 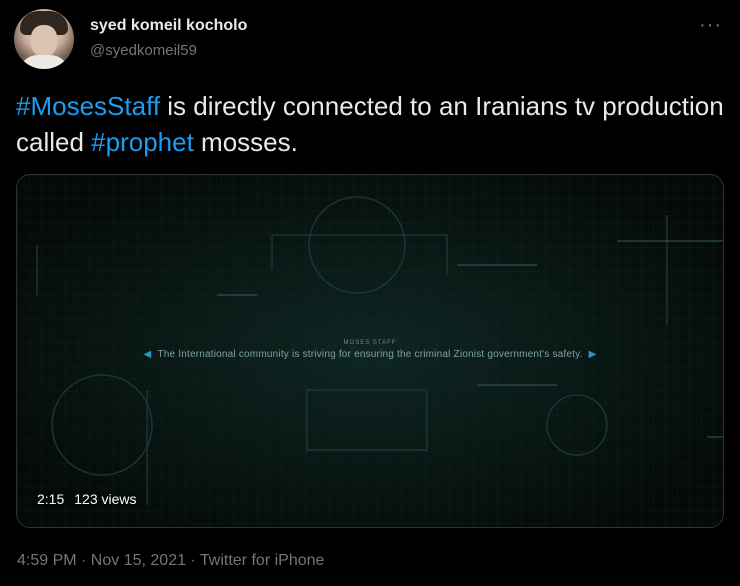 What do you see at coordinates (143, 50) in the screenshot?
I see `user-handle: @syedkomeil59` at bounding box center [143, 50].